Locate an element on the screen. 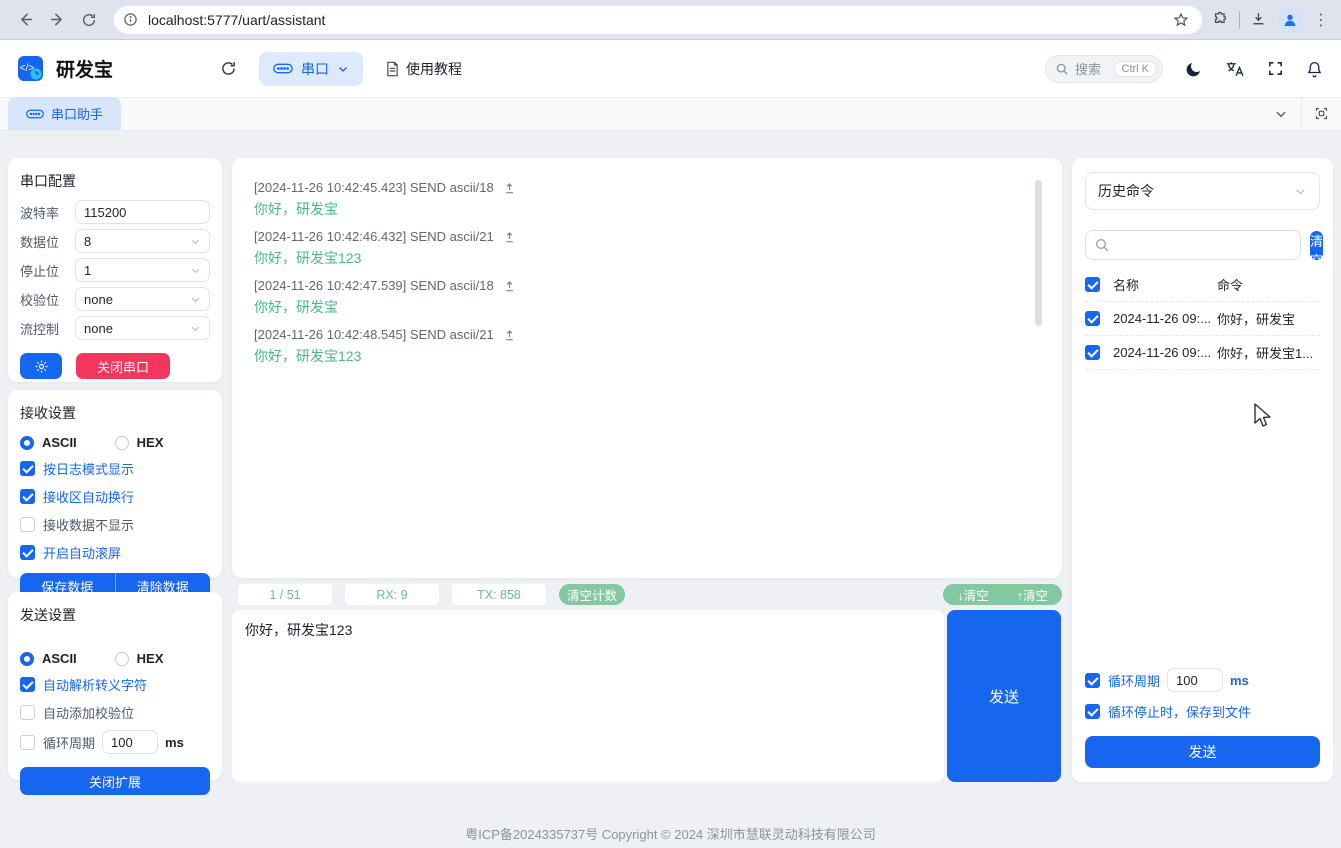  select-all-checkbox is located at coordinates (1092, 284).